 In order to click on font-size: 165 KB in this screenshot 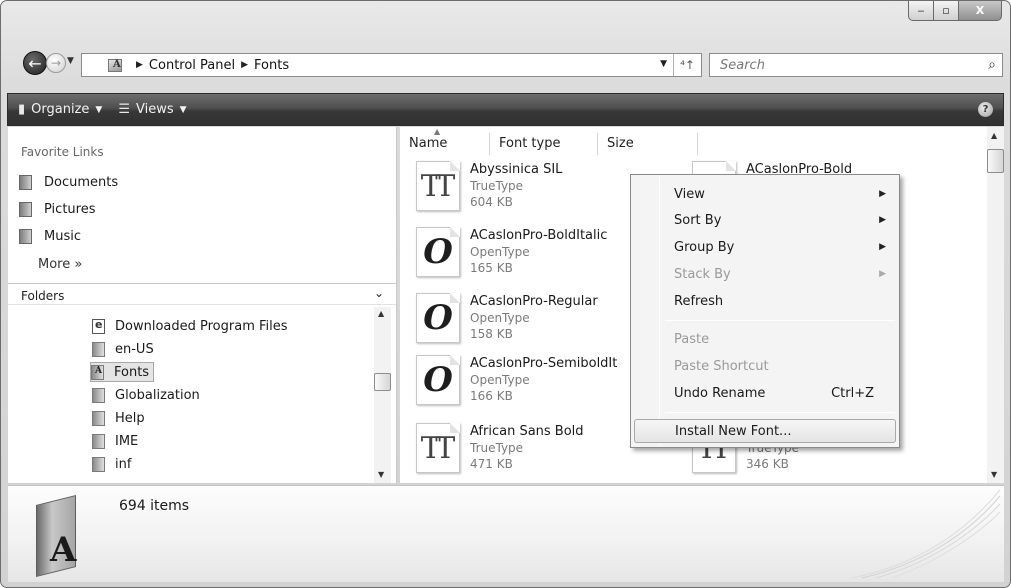, I will do `click(491, 268)`.